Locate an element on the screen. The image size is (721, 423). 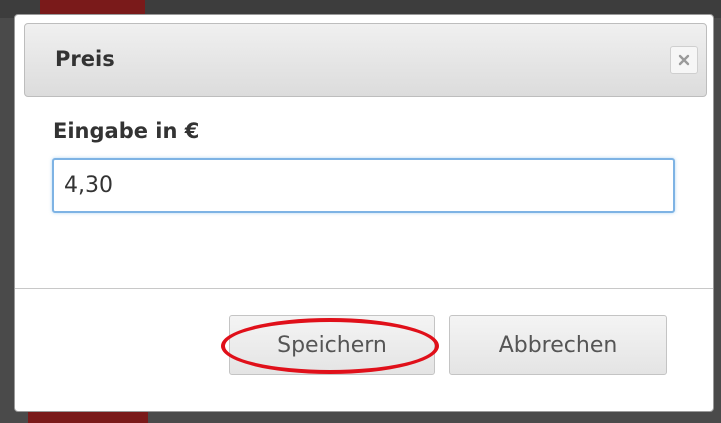
price-input is located at coordinates (363, 185).